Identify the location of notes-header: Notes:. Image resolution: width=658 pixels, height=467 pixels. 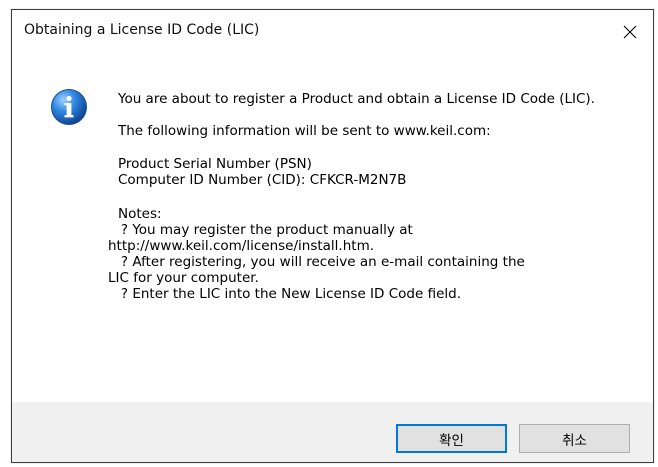
(140, 214).